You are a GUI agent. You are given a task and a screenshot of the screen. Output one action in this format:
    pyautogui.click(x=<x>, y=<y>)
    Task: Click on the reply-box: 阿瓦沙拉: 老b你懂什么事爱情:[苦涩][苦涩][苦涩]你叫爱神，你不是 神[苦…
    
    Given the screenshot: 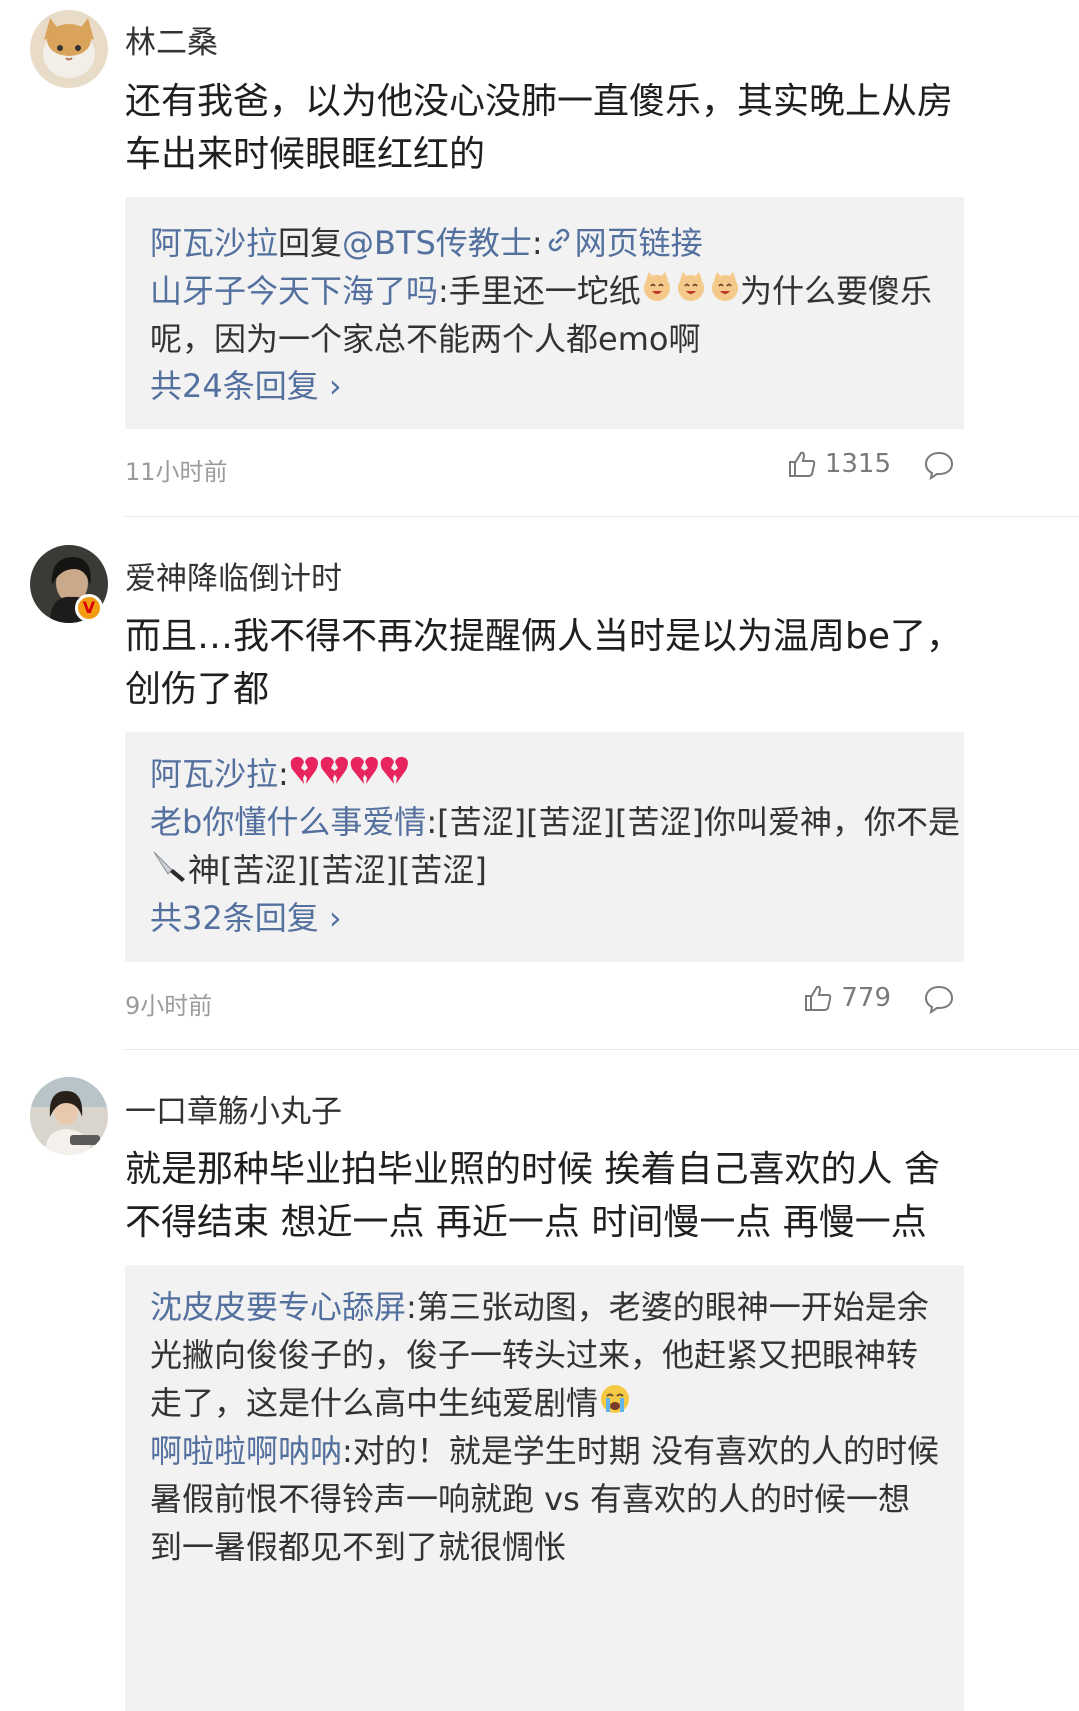 What is the action you would take?
    pyautogui.click(x=544, y=847)
    